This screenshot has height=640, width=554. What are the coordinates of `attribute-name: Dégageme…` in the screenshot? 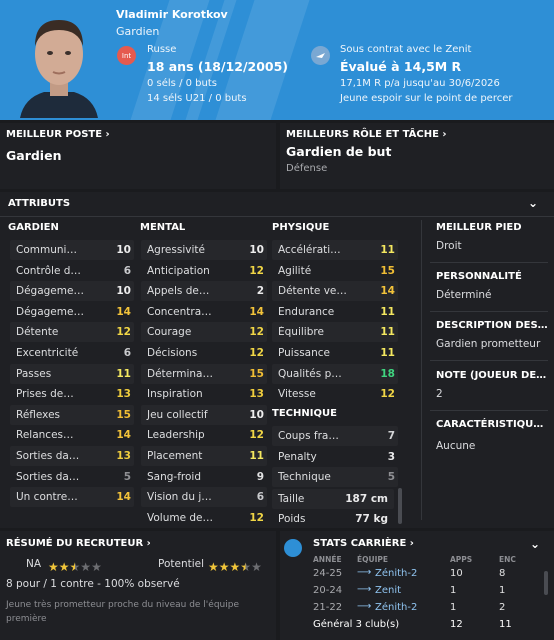 It's located at (50, 291).